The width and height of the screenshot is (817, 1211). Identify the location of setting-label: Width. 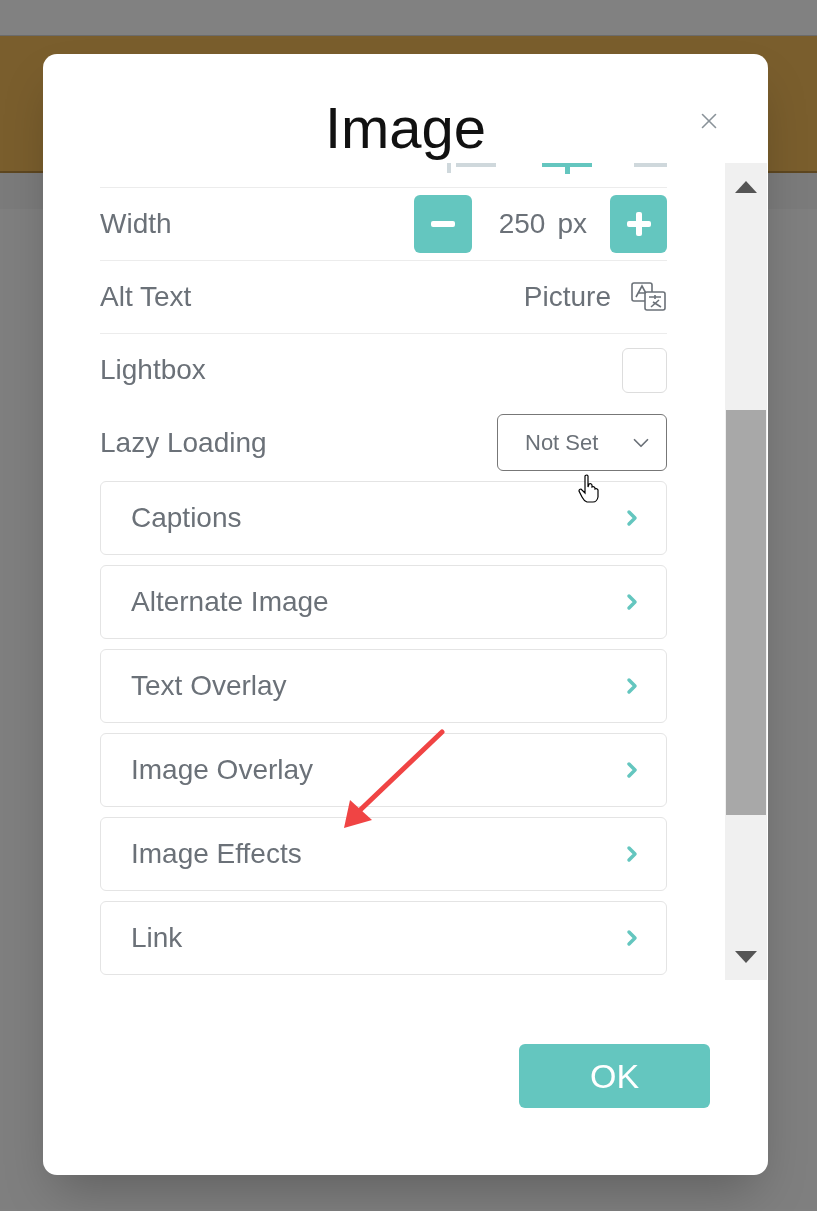
(136, 224).